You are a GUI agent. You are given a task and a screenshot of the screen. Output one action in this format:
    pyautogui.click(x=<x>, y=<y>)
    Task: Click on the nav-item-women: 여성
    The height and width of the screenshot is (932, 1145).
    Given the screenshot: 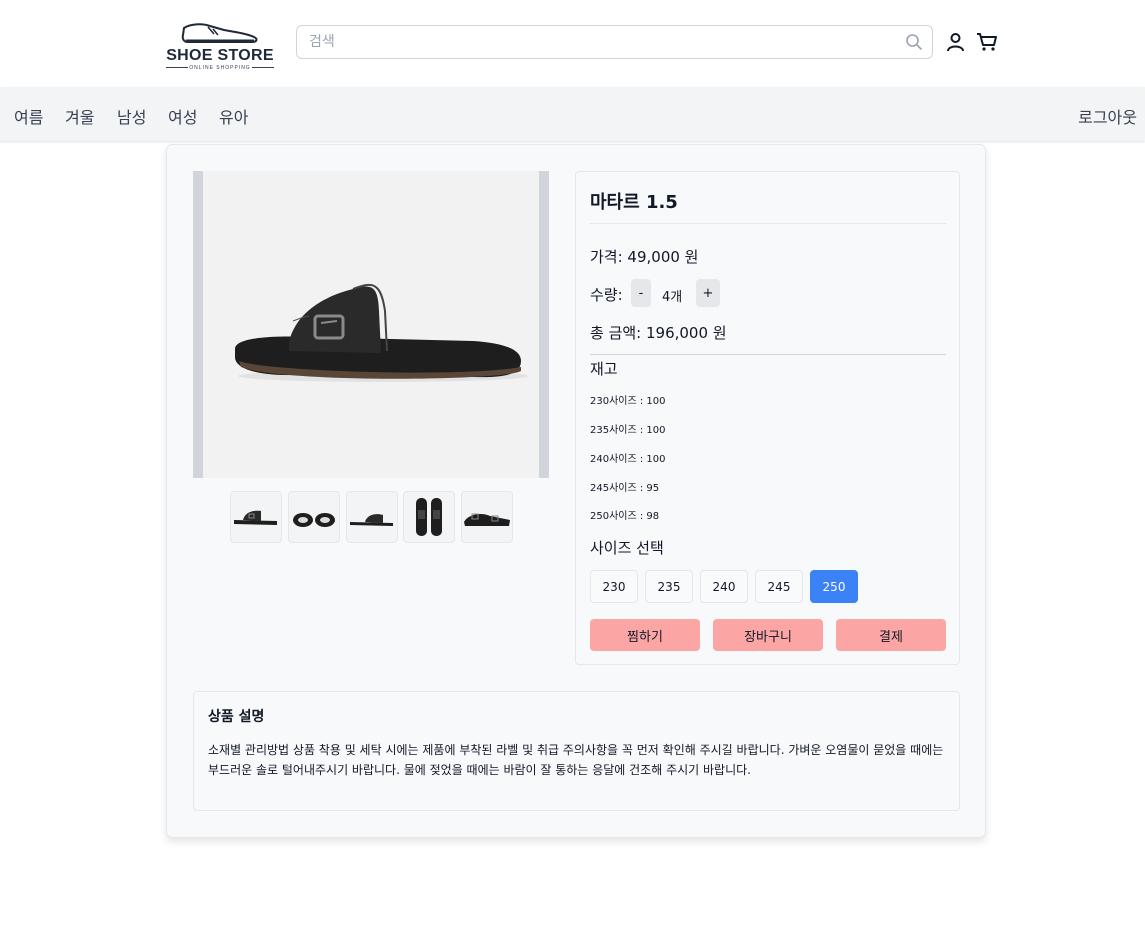 What is the action you would take?
    pyautogui.click(x=182, y=116)
    